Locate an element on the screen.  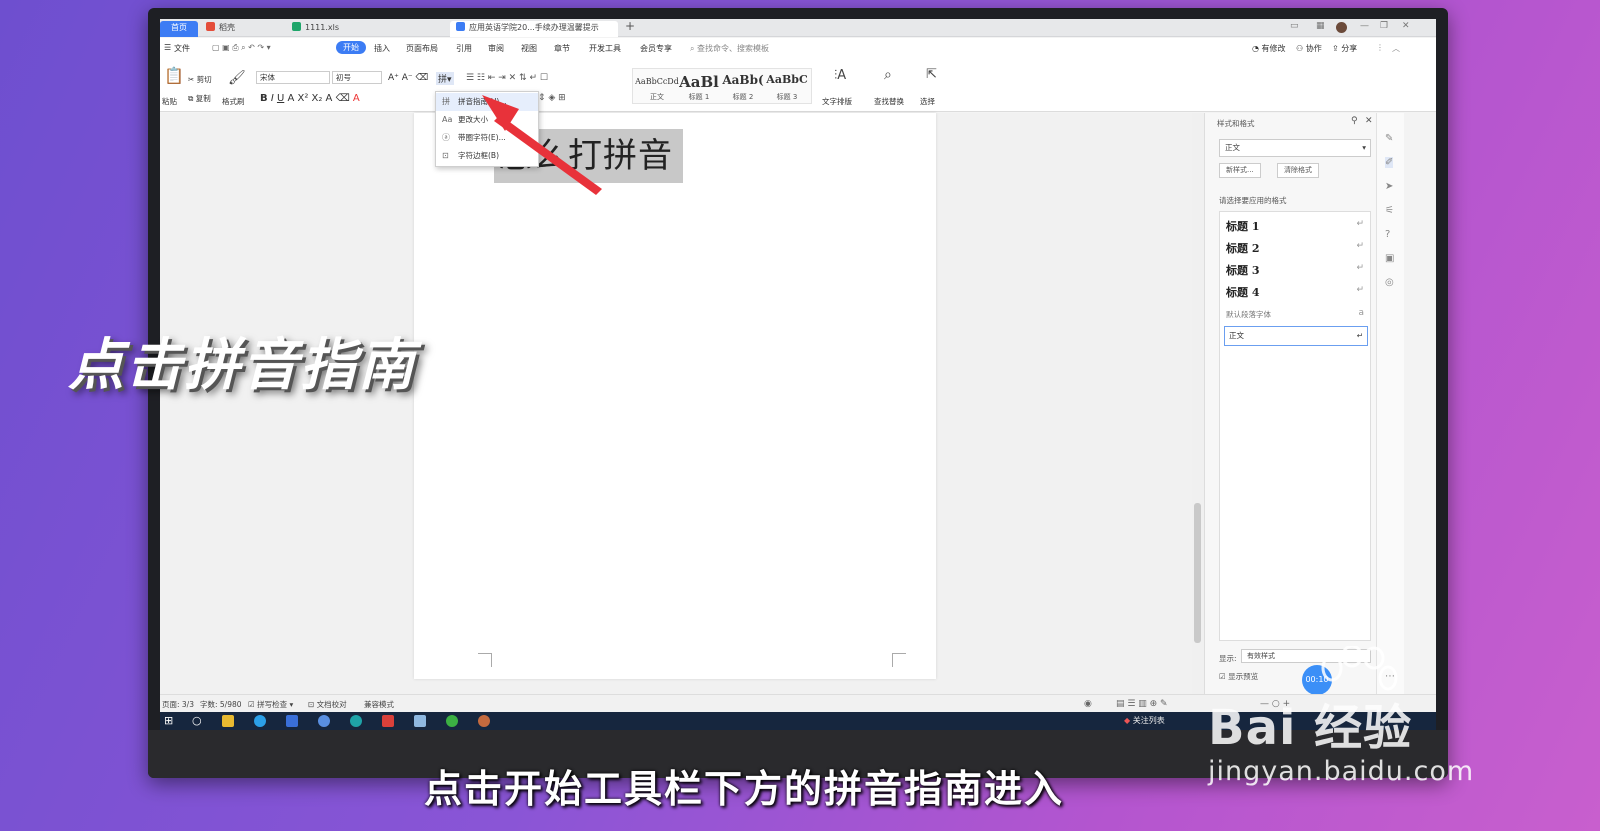
panel-close-icon: ✕ is located at coordinates (1369, 121).